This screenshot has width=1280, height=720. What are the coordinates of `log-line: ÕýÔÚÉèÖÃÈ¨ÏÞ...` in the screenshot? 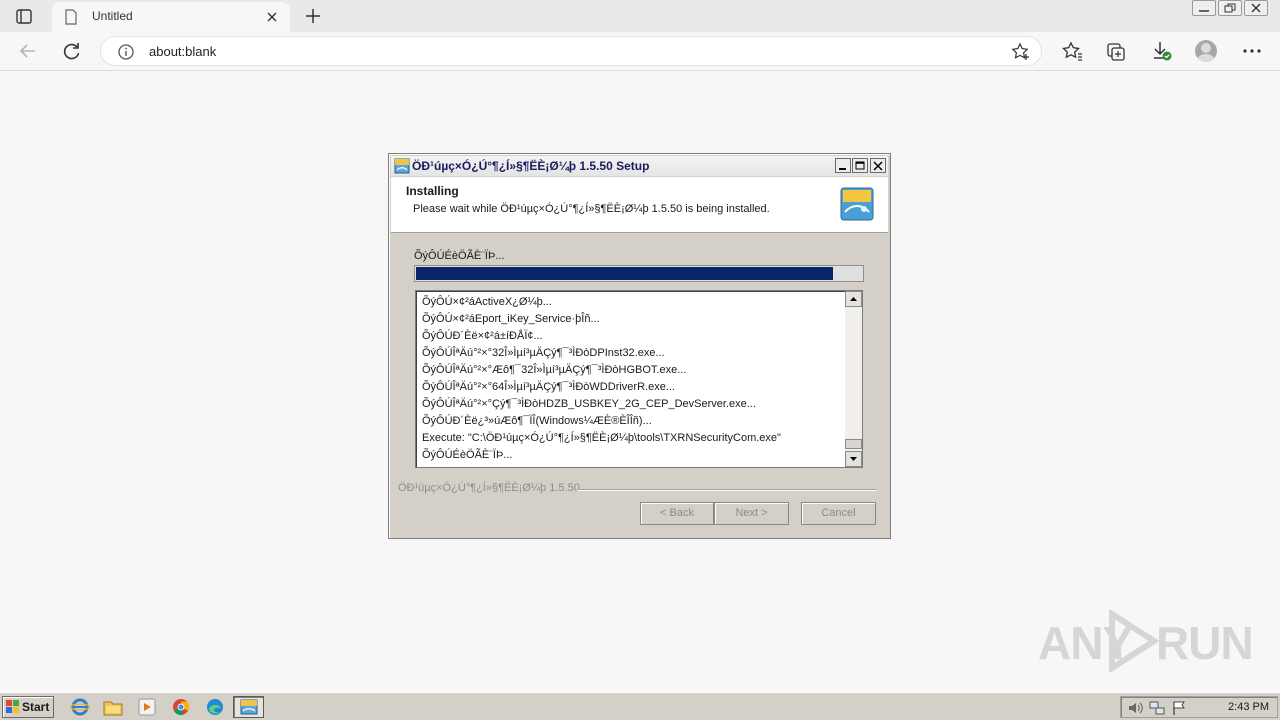 It's located at (467, 455).